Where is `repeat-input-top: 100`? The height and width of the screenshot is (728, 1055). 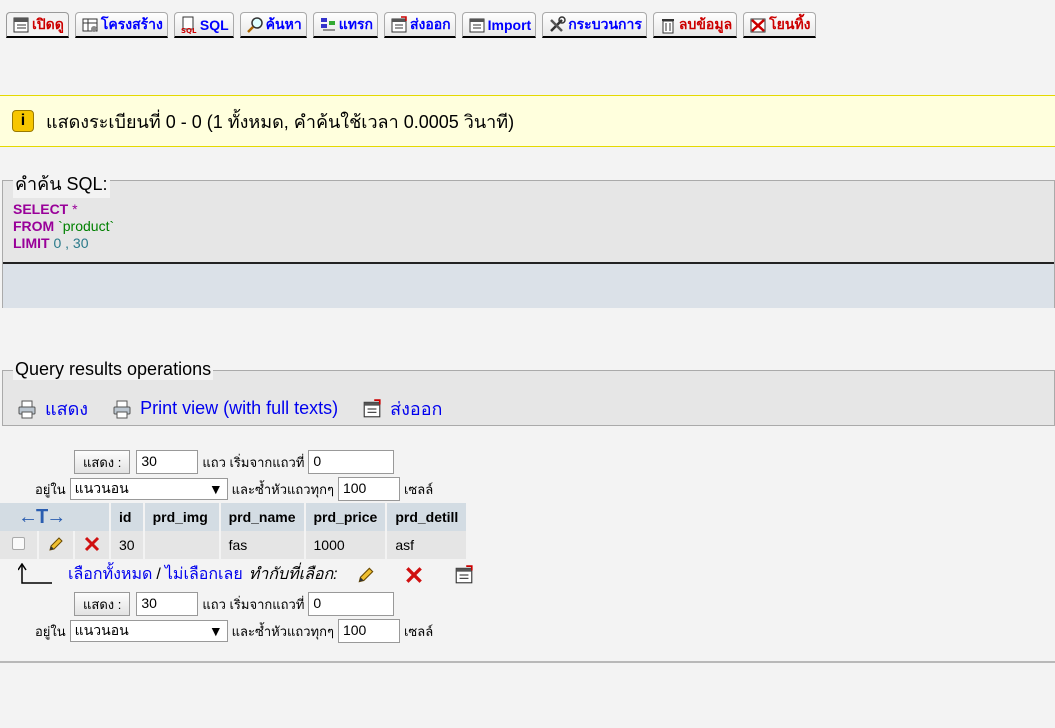
repeat-input-top: 100 is located at coordinates (368, 489).